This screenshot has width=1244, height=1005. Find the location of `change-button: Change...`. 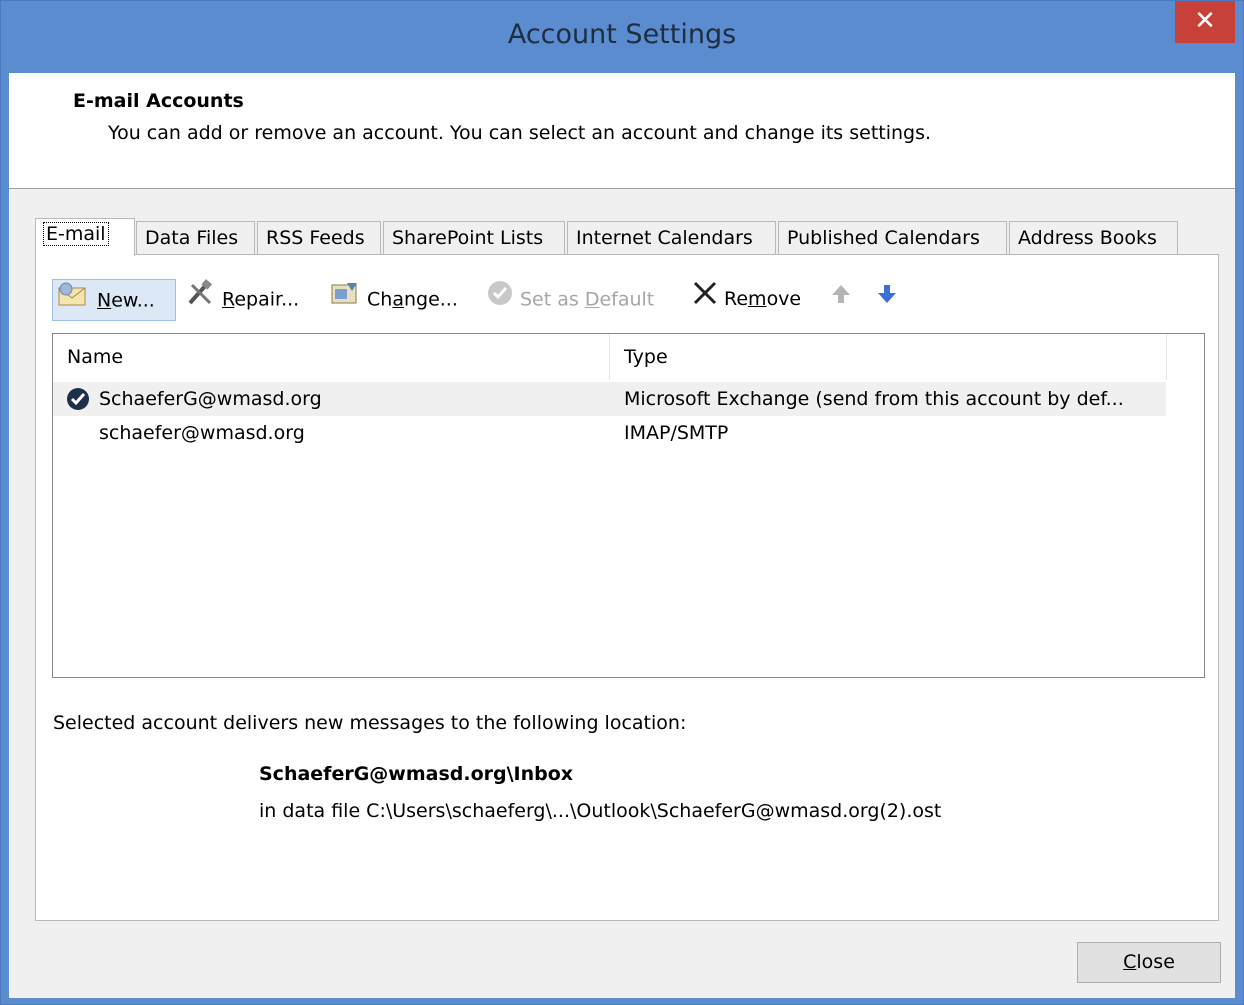

change-button: Change... is located at coordinates (391, 300).